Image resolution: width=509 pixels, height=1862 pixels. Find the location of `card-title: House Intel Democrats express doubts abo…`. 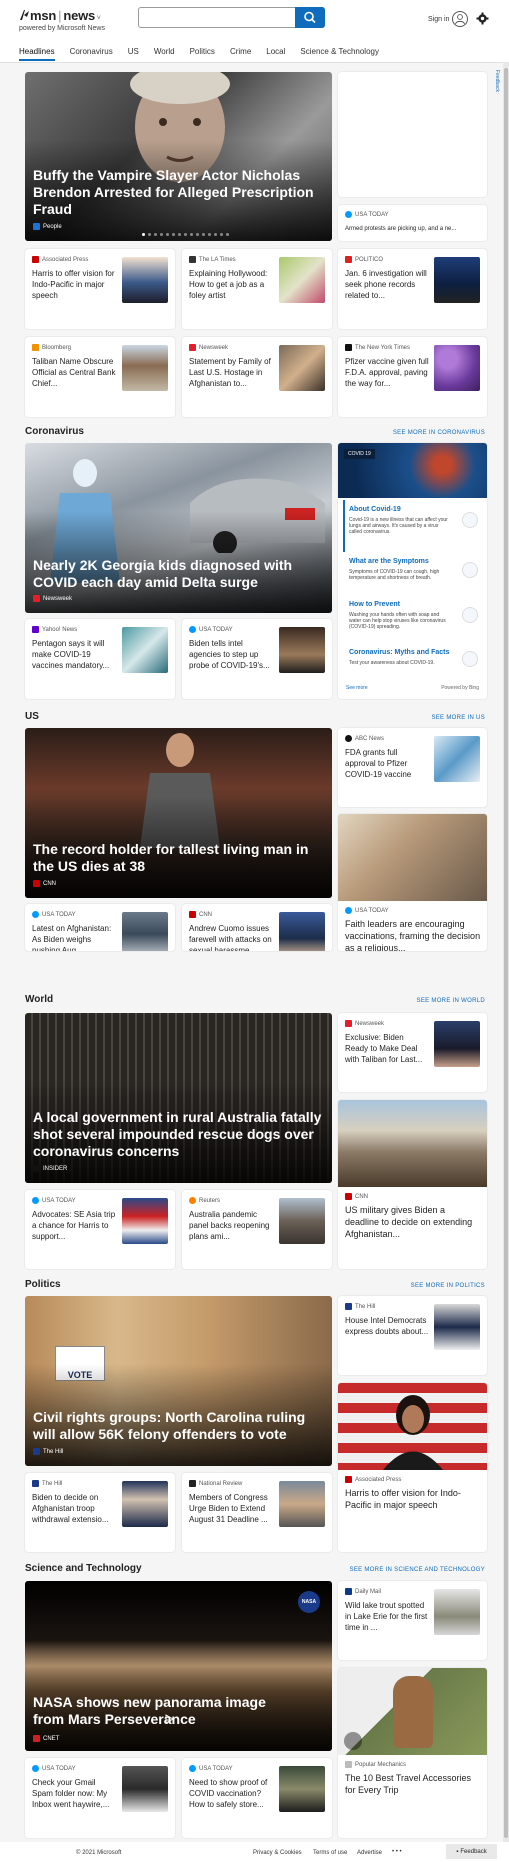

card-title: House Intel Democrats express doubts abo… is located at coordinates (387, 1326).